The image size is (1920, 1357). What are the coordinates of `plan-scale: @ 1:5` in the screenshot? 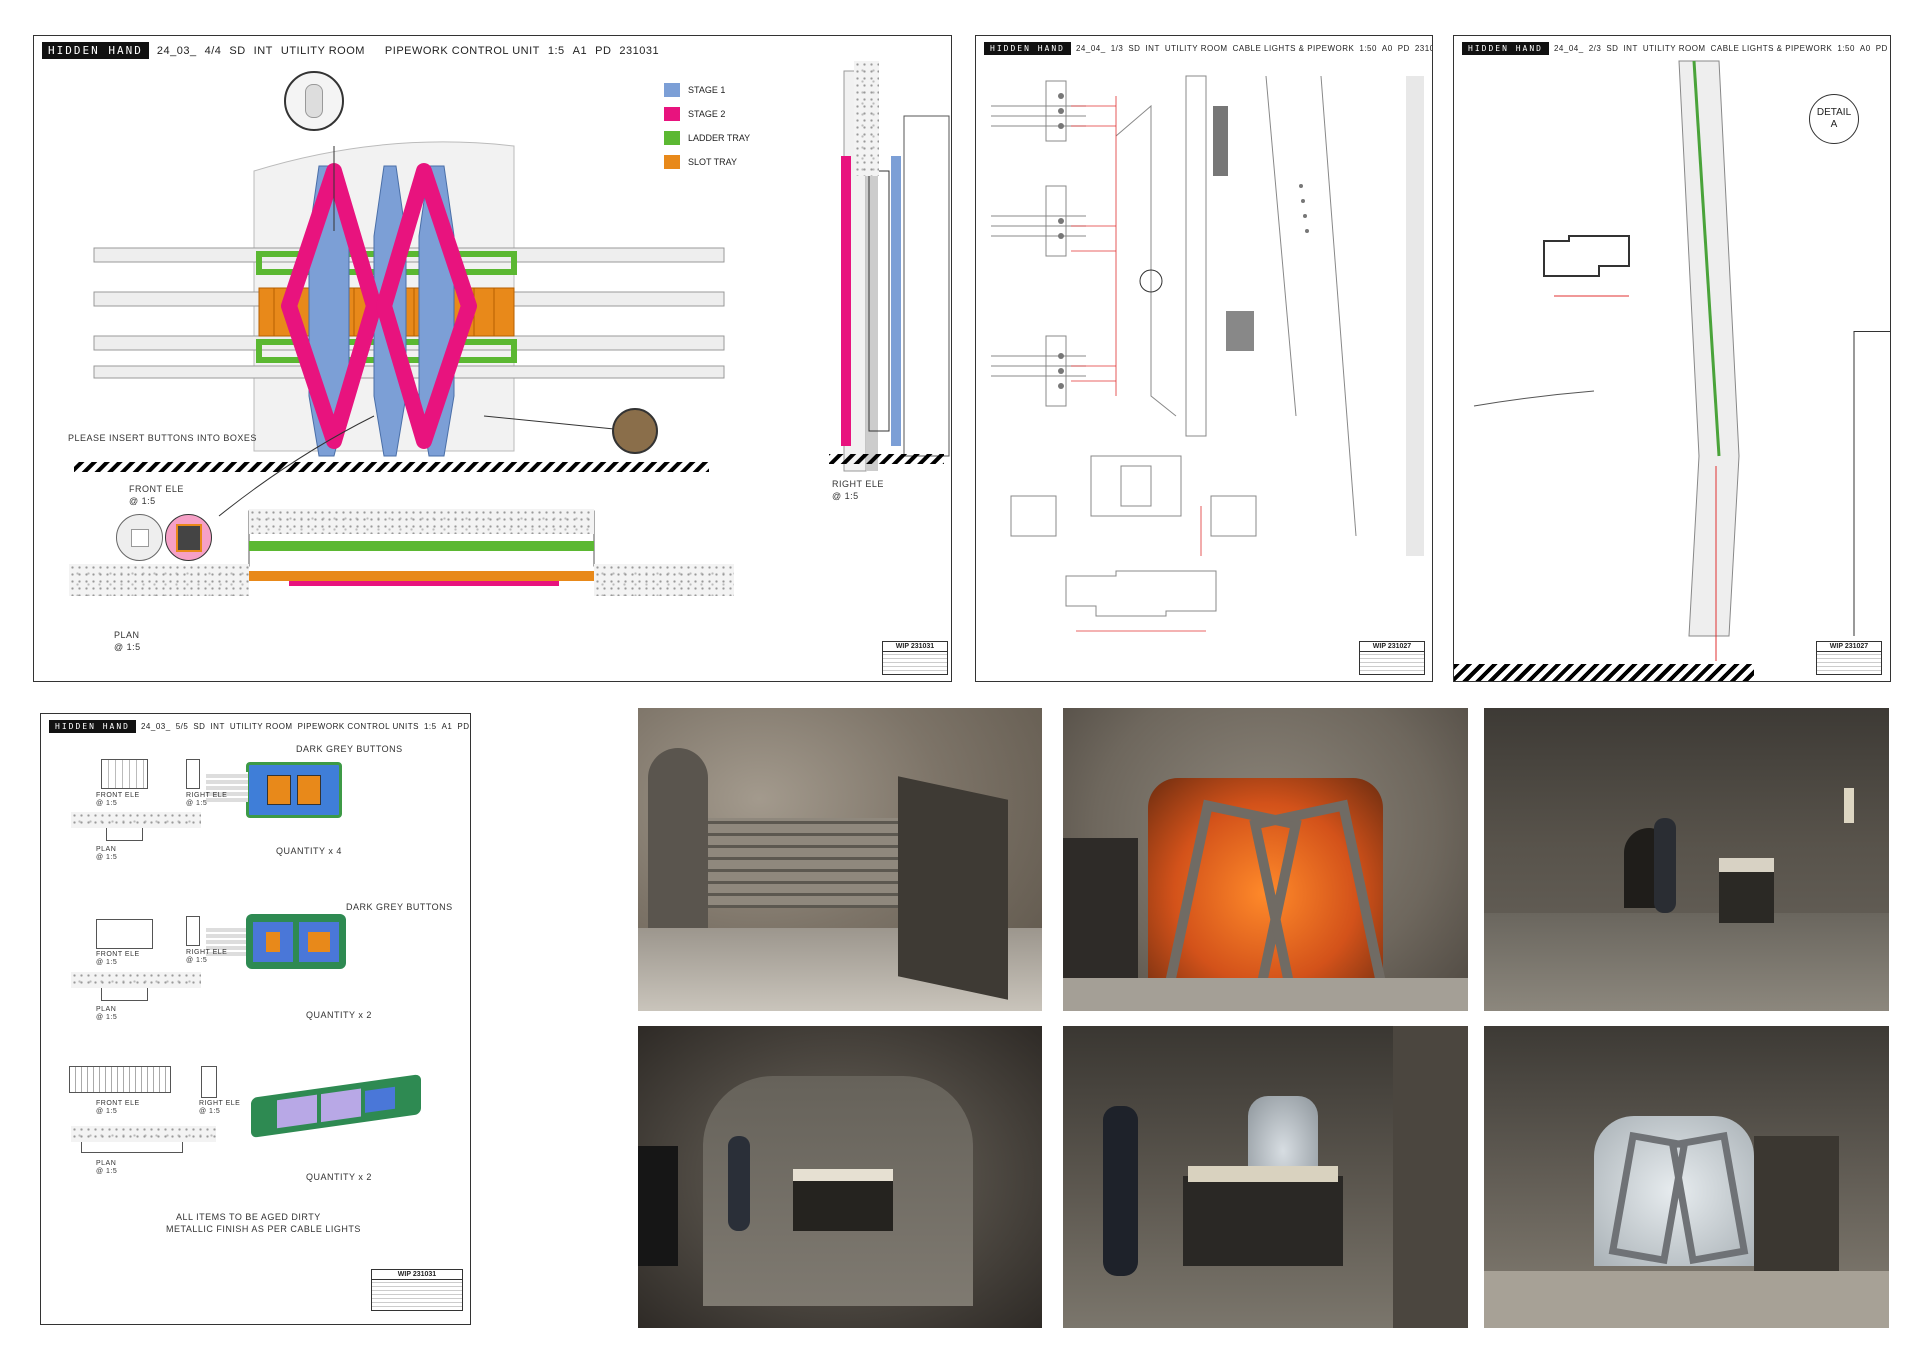 It's located at (127, 647).